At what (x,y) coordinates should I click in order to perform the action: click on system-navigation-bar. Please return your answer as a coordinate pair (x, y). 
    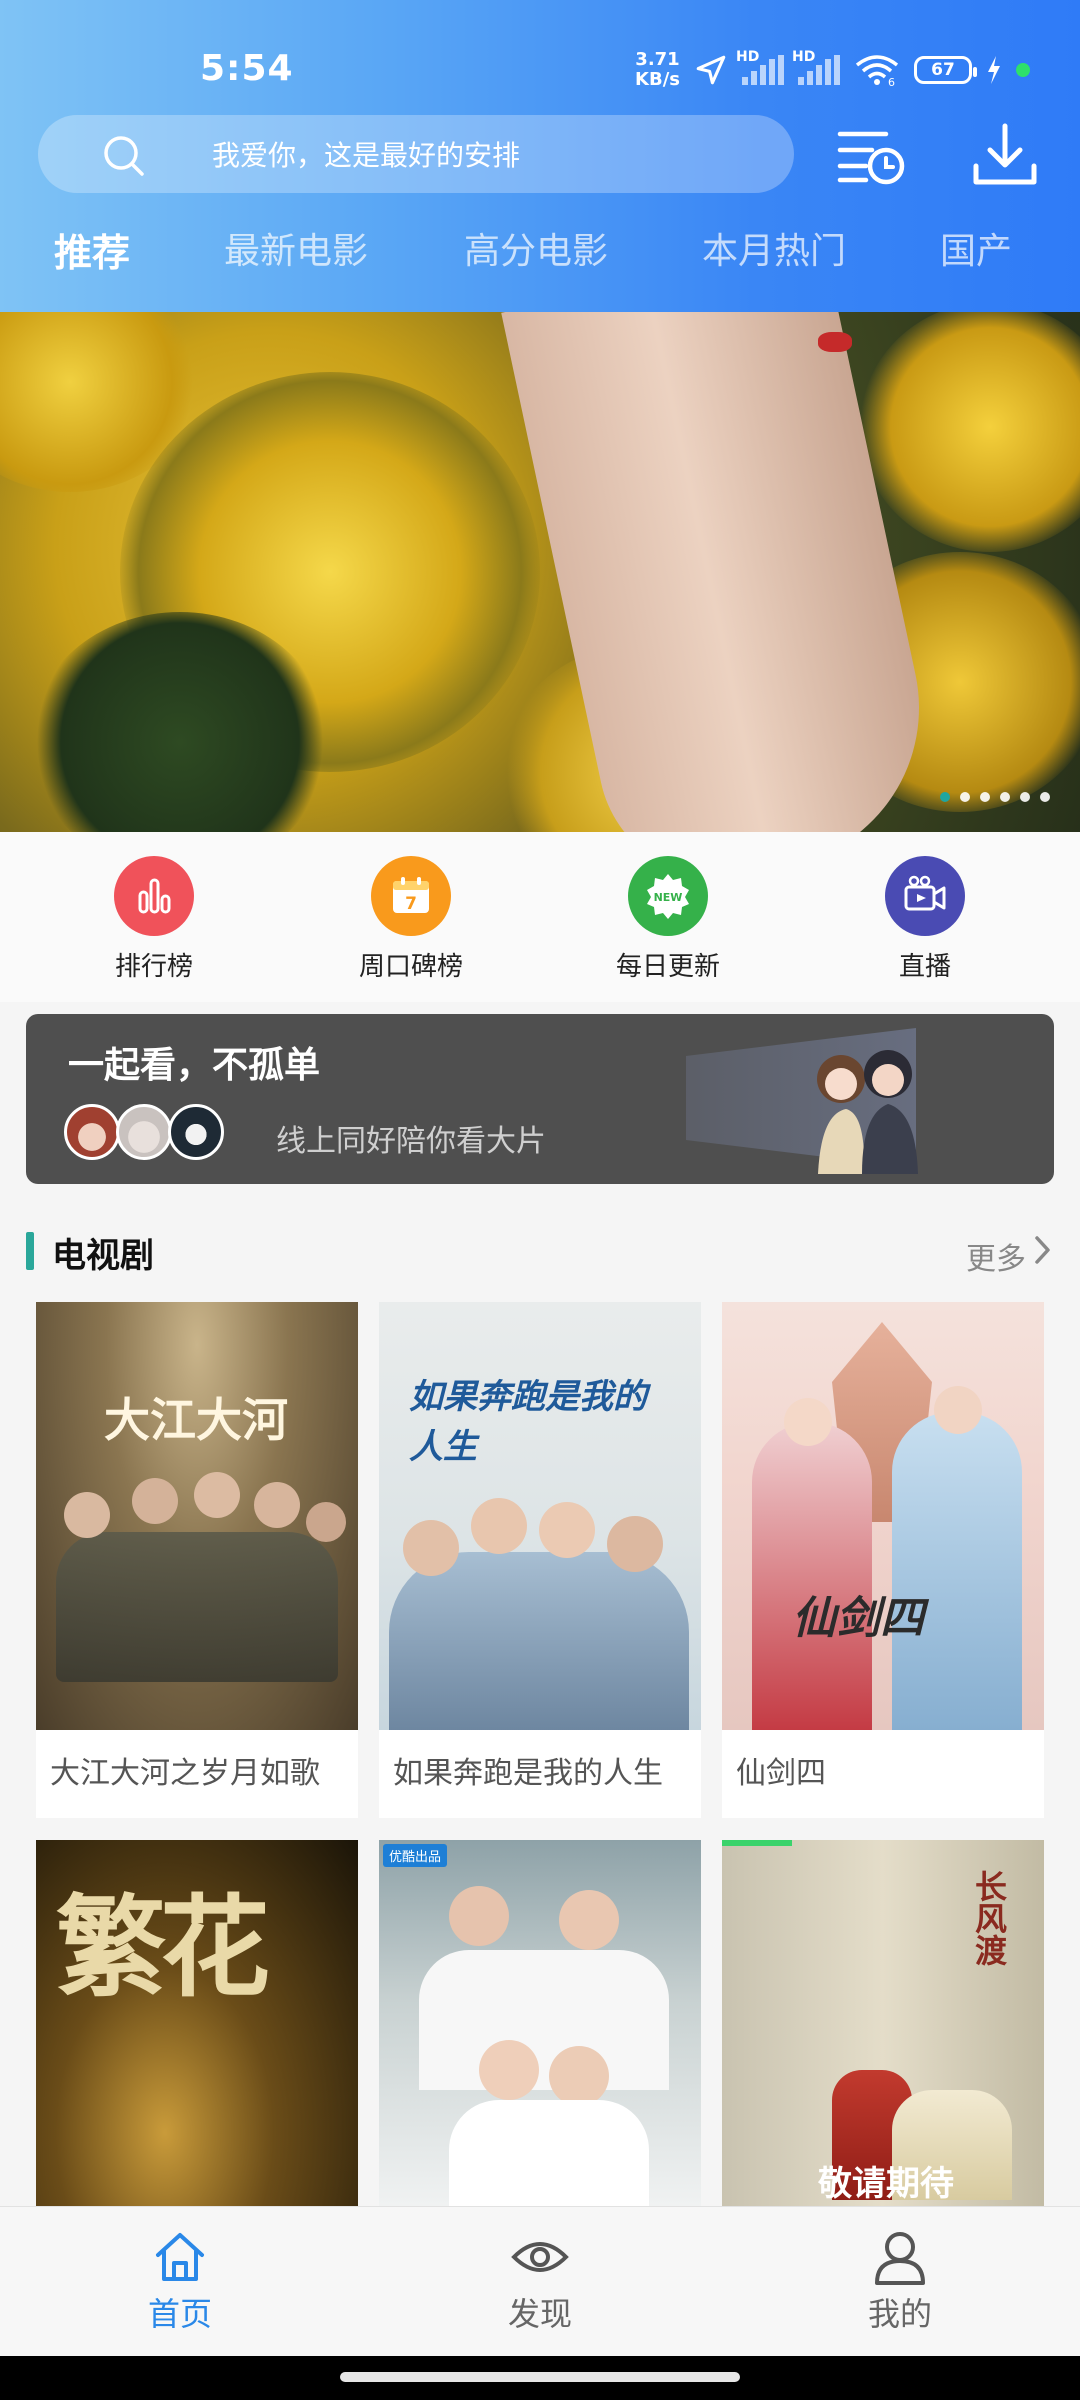
    Looking at the image, I should click on (540, 2378).